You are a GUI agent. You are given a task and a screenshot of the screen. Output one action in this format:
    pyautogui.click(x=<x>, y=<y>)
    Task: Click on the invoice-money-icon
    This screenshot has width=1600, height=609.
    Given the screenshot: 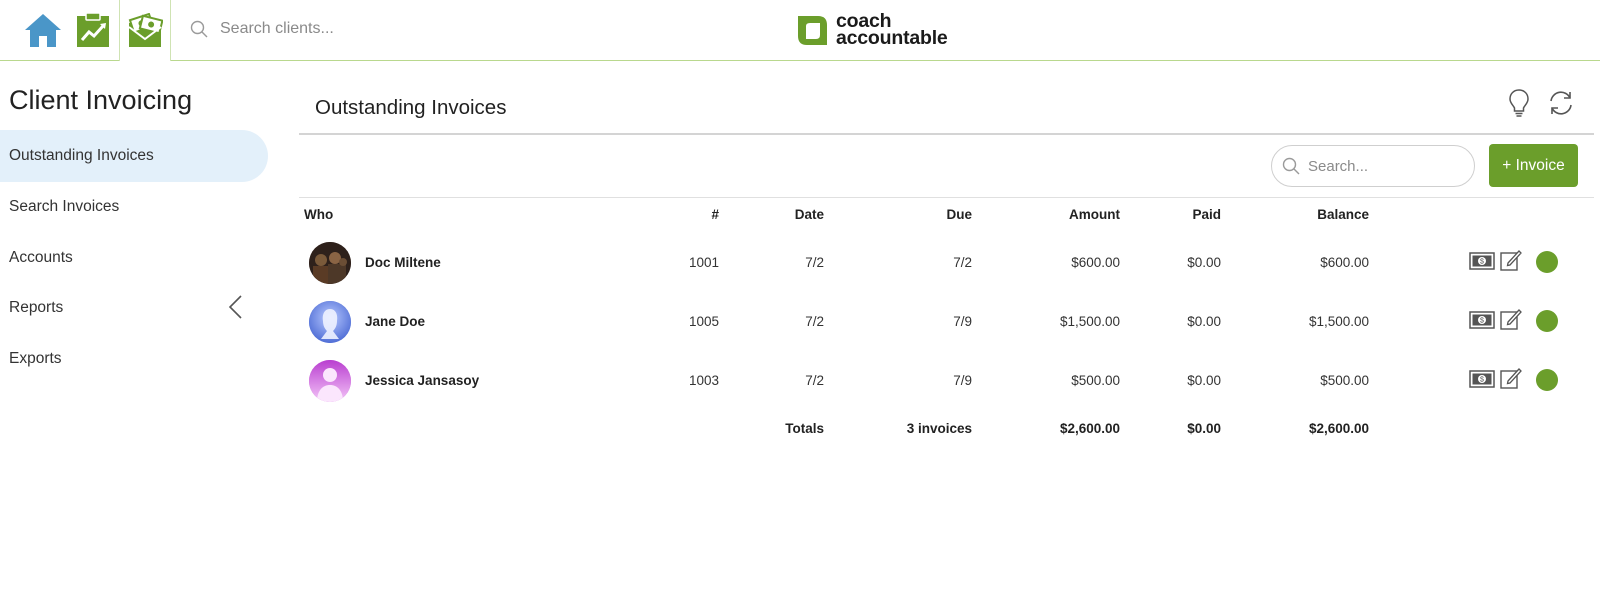 What is the action you would take?
    pyautogui.click(x=145, y=29)
    